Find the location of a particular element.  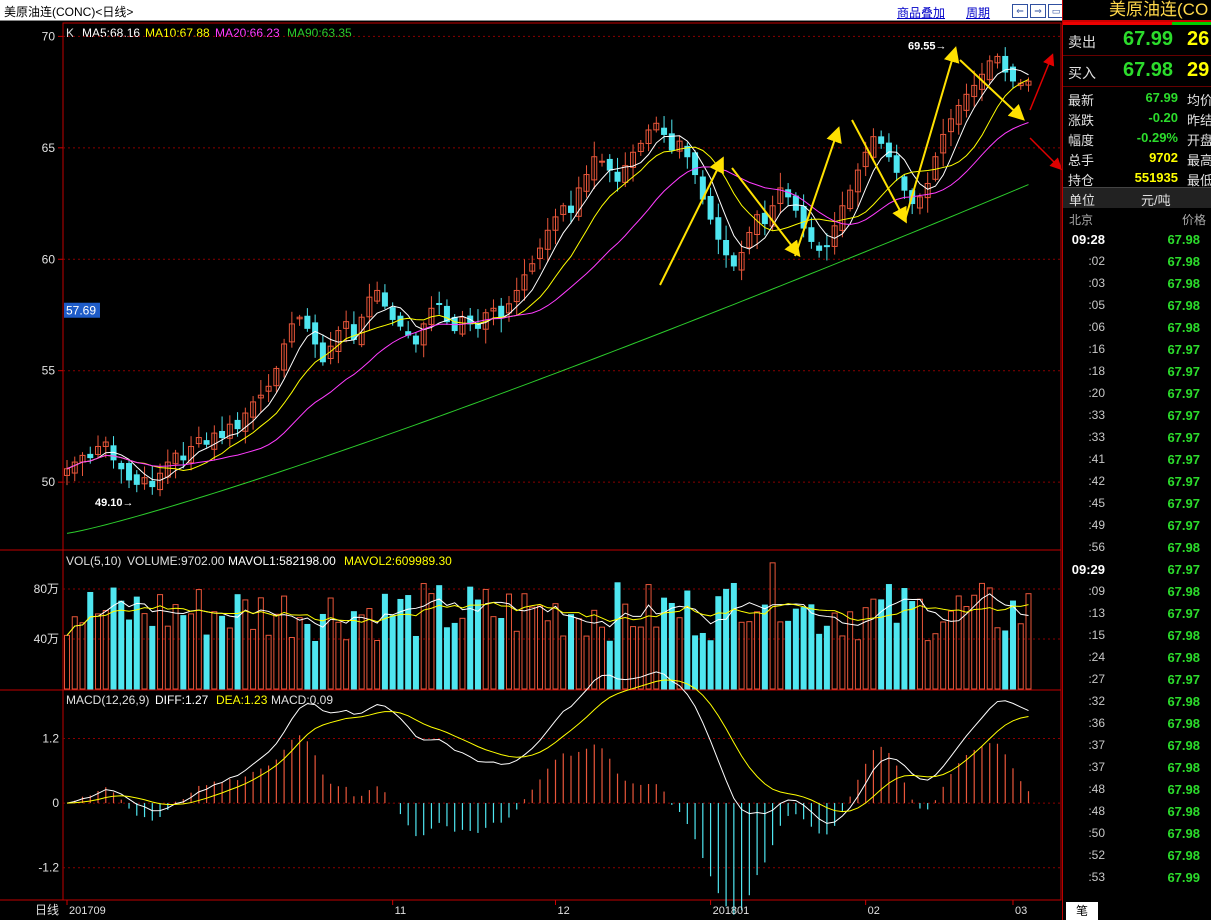

tick-row: :42 67.97 is located at coordinates (1137, 481).